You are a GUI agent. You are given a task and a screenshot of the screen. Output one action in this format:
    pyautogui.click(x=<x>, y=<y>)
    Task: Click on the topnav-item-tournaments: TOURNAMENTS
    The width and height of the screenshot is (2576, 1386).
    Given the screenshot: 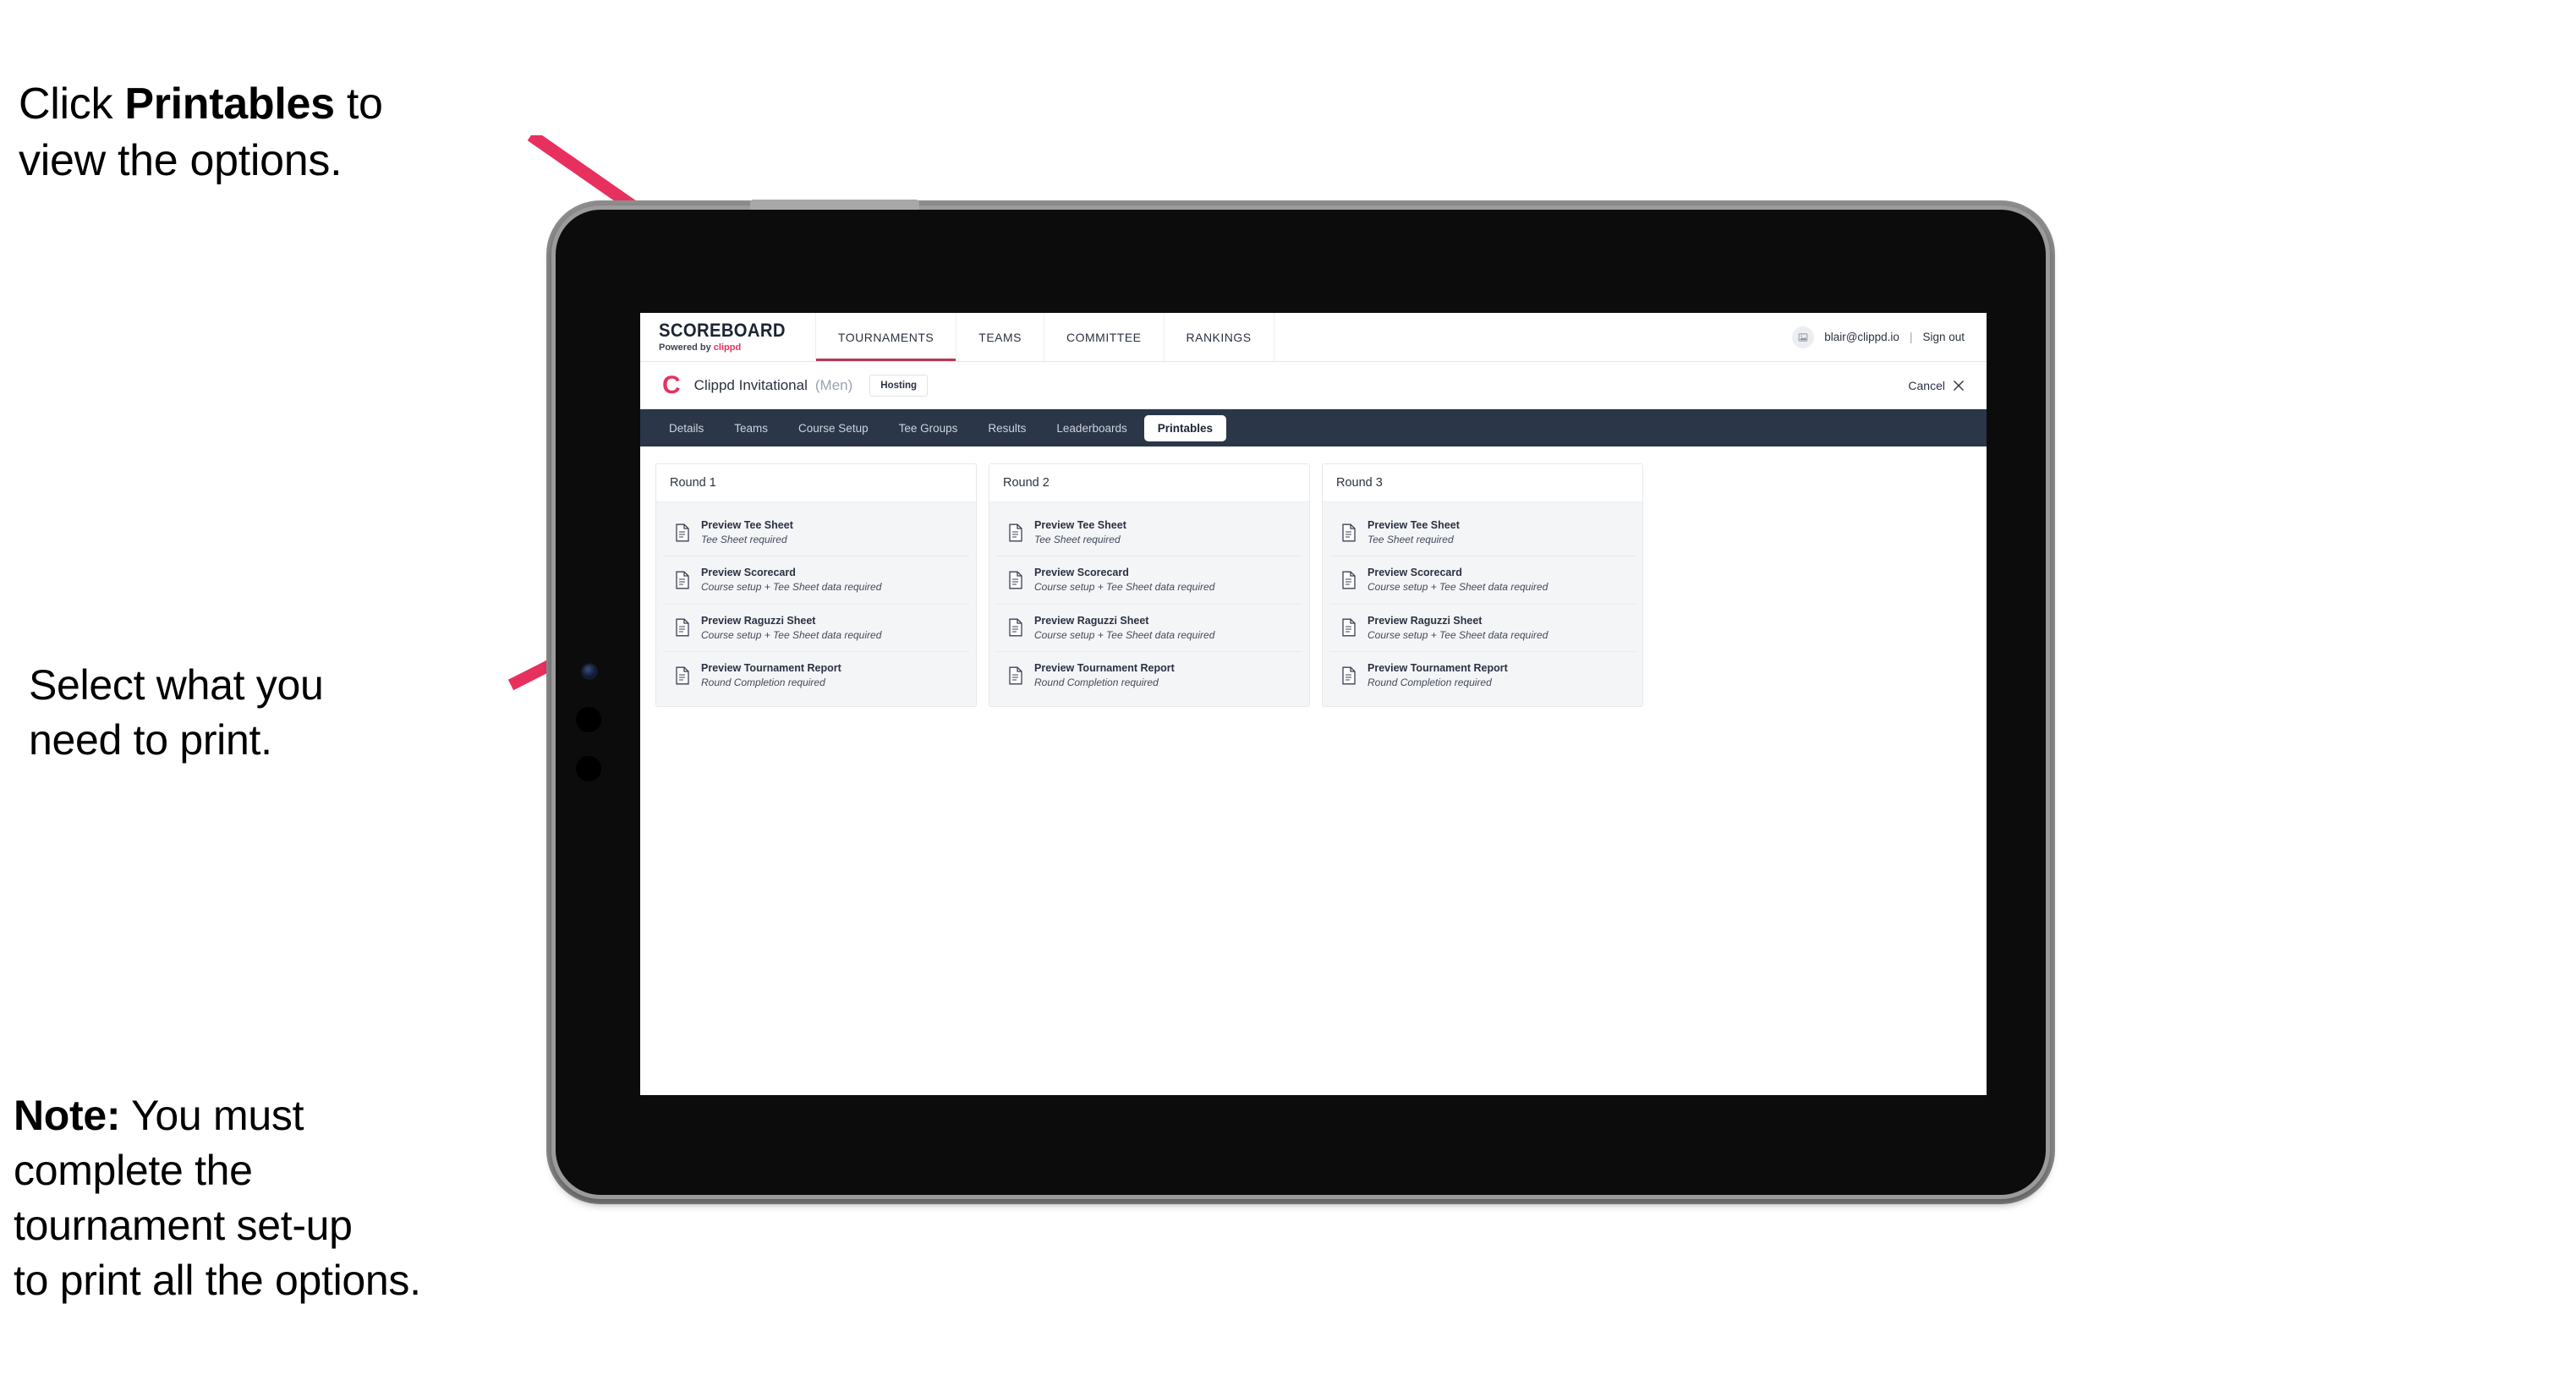 What is the action you would take?
    pyautogui.click(x=885, y=337)
    